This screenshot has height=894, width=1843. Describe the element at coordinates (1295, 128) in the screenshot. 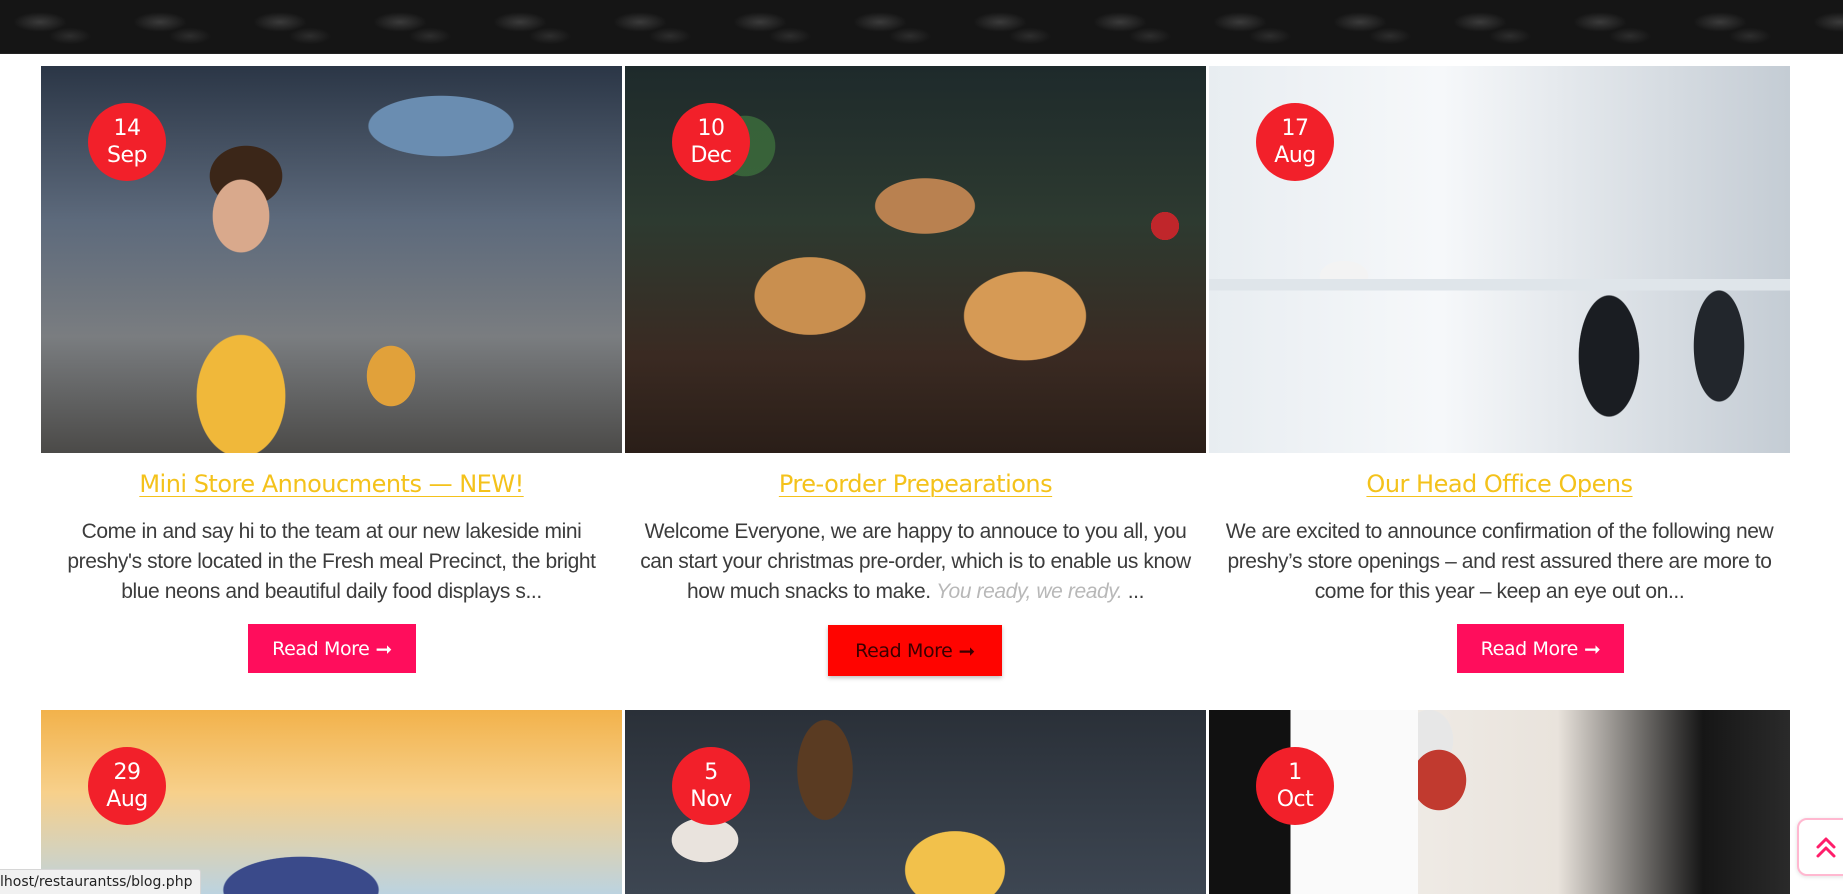

I see `date-day: 17` at that location.